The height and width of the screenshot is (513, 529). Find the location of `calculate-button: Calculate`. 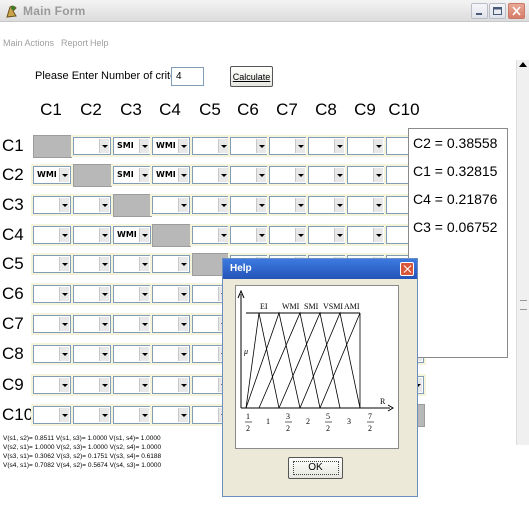

calculate-button: Calculate is located at coordinates (251, 76).